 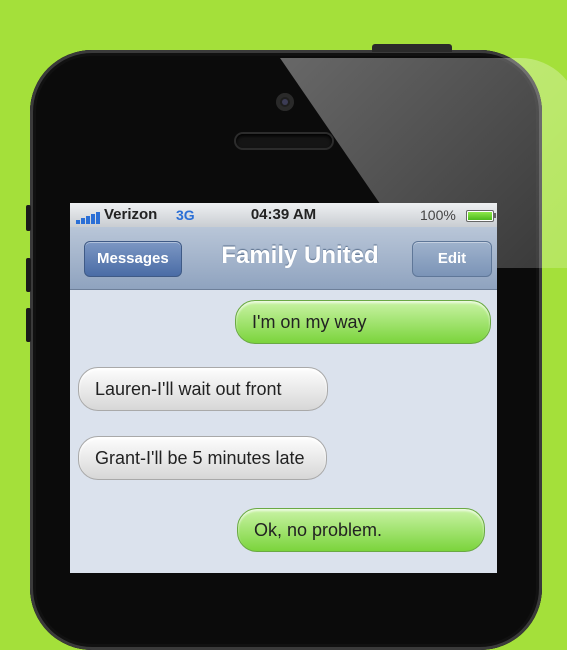 What do you see at coordinates (28, 325) in the screenshot?
I see `volume-down-button` at bounding box center [28, 325].